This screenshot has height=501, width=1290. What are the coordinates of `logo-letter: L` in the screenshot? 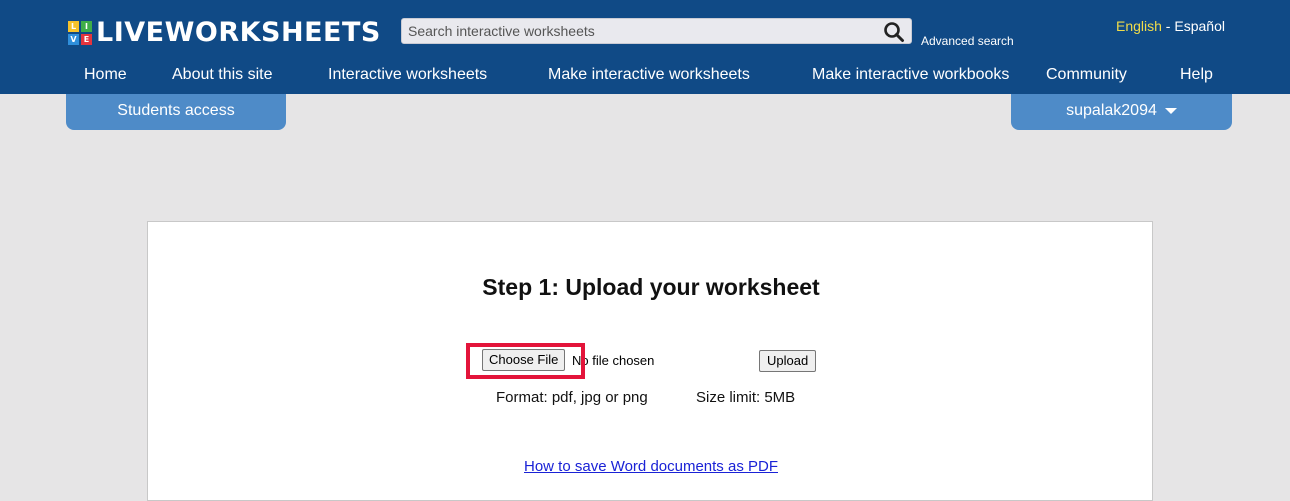 It's located at (73, 26).